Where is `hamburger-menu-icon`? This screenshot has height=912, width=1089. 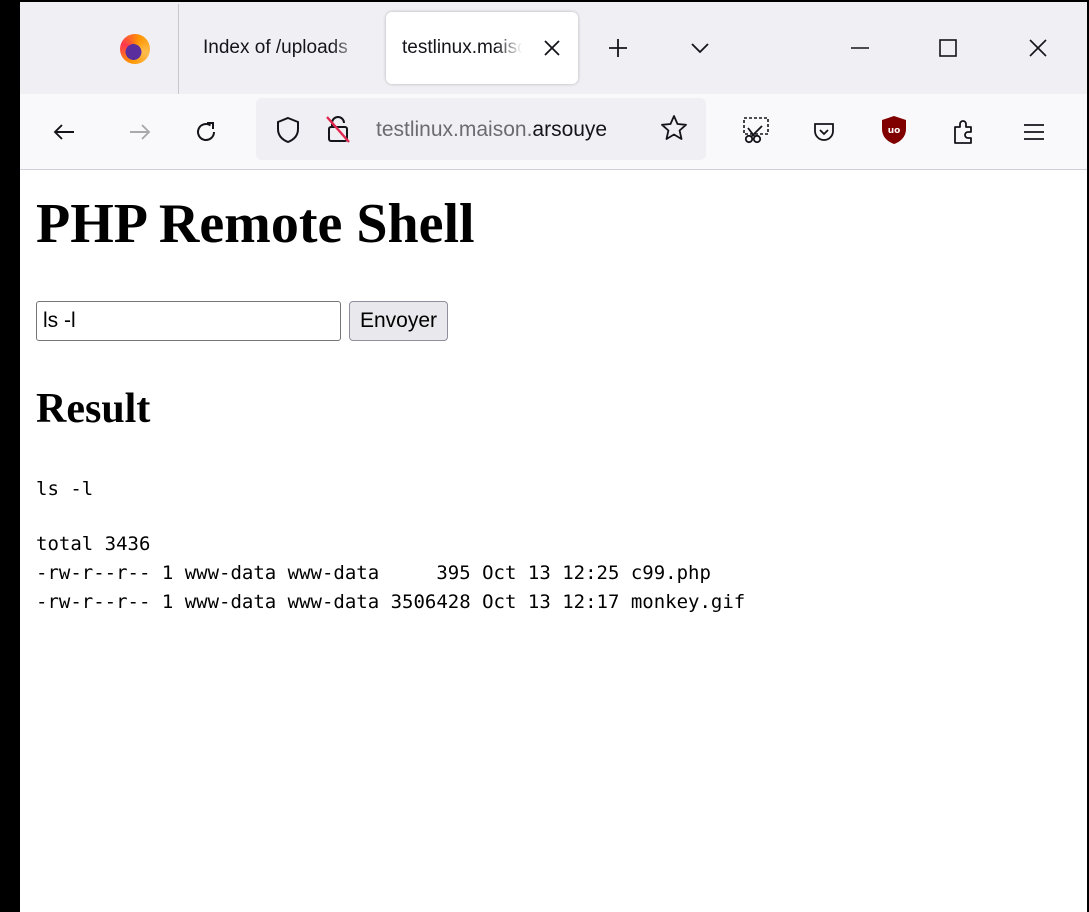
hamburger-menu-icon is located at coordinates (1034, 132).